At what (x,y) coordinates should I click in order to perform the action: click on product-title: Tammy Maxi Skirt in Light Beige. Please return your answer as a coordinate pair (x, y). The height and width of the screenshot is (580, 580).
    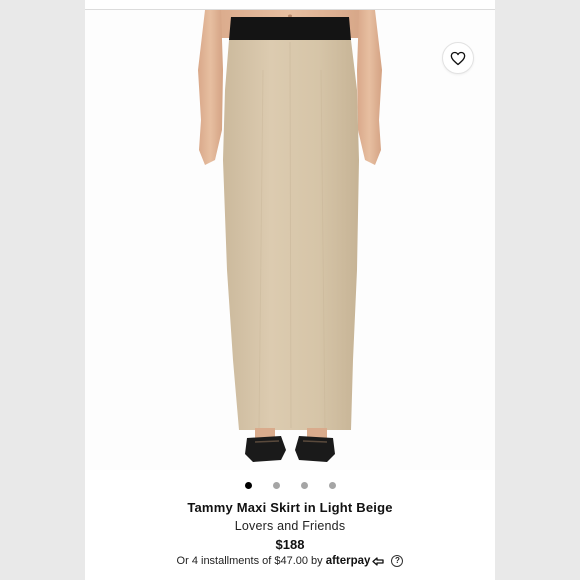
    Looking at the image, I should click on (290, 507).